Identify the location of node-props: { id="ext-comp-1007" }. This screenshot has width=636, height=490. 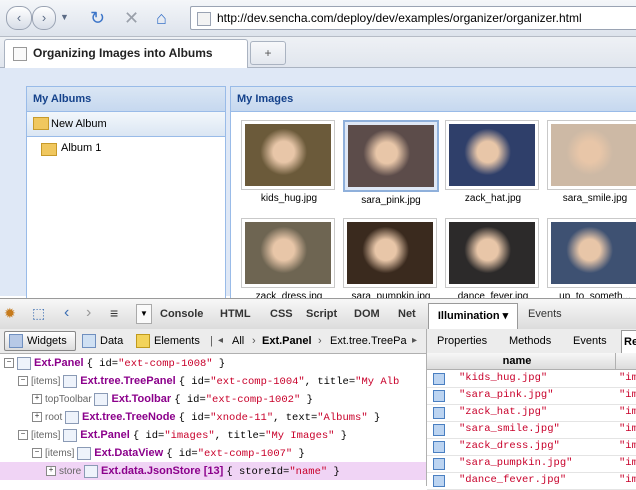
(235, 454).